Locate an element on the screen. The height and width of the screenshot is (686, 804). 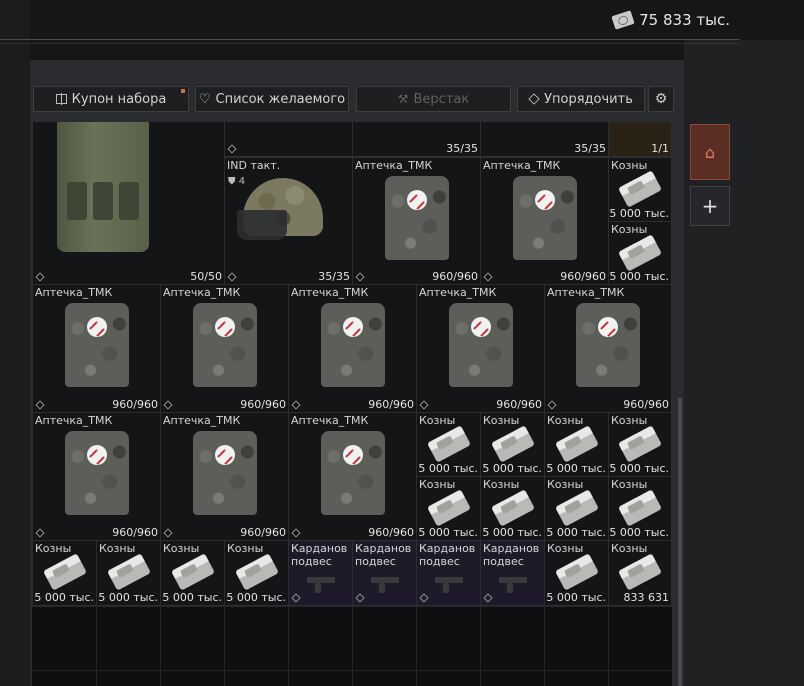
item-name: Карданов подвес is located at coordinates (385, 555).